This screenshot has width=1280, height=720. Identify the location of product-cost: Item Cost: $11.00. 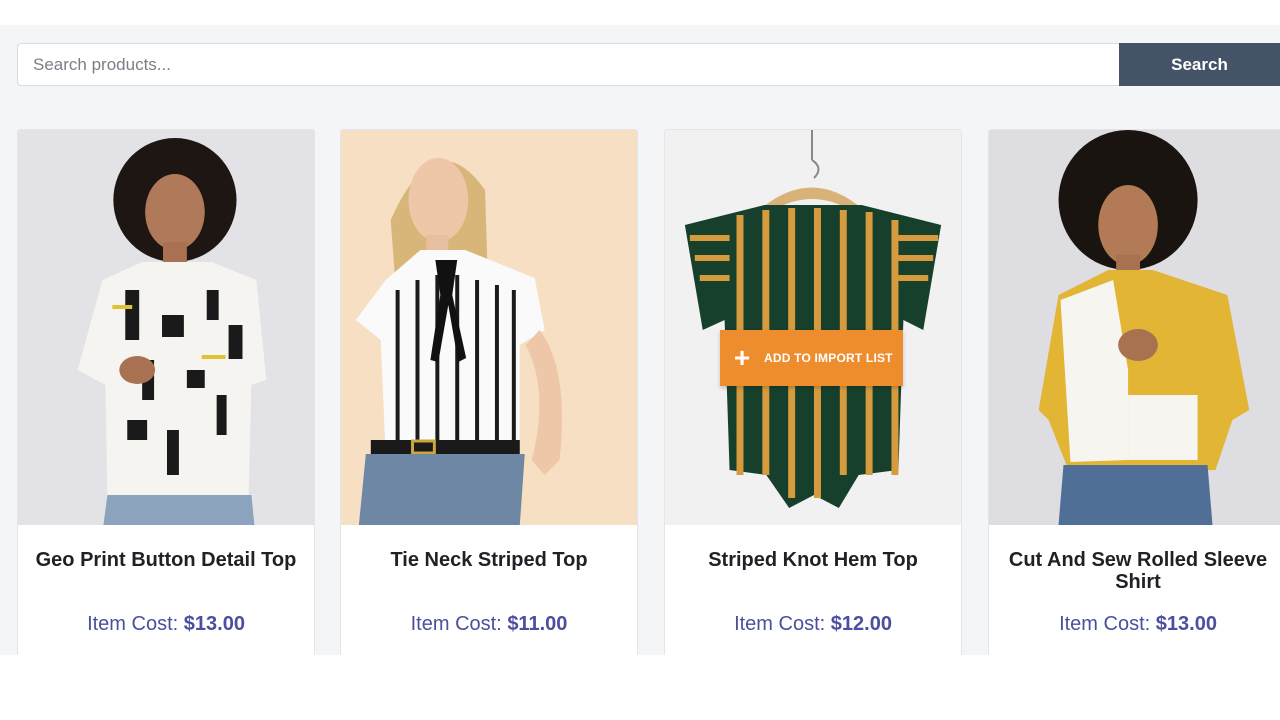
(489, 624).